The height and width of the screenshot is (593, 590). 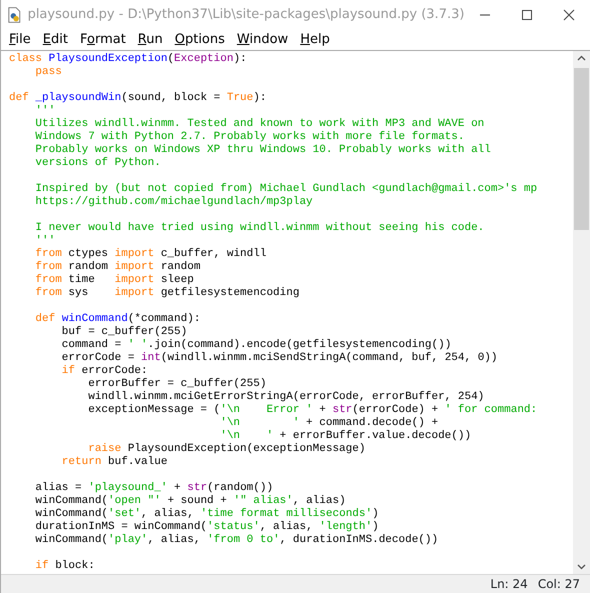 I want to click on line-number-status: Ln: 24, so click(x=509, y=584).